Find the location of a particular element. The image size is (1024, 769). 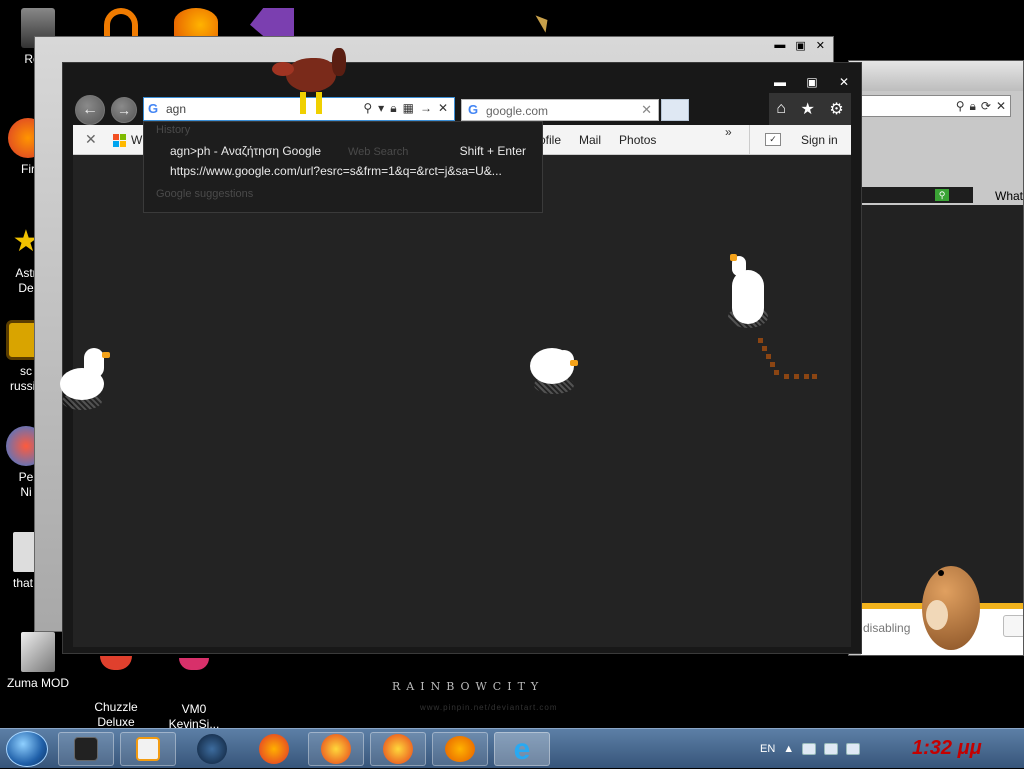

internet-explorer-icon: e is located at coordinates (522, 749).